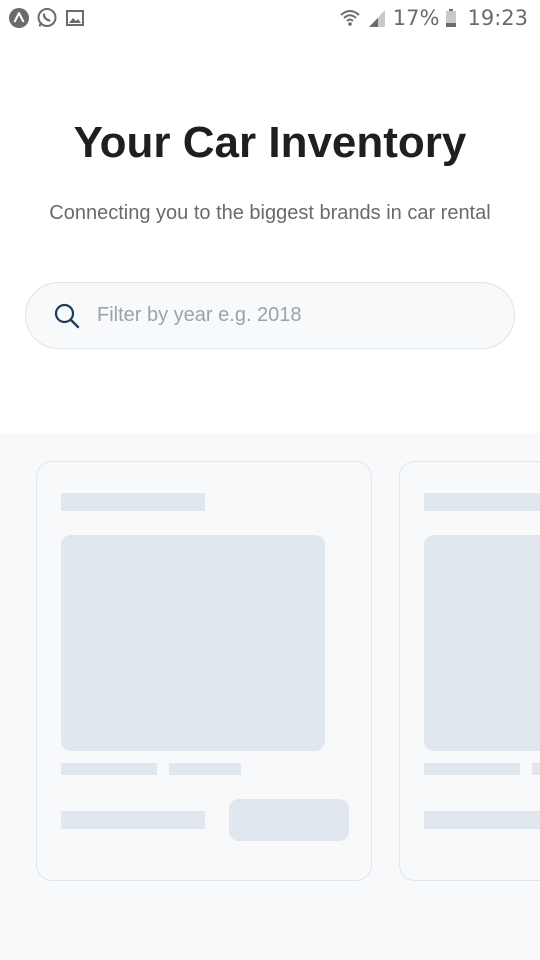 The image size is (540, 960). Describe the element at coordinates (75, 18) in the screenshot. I see `gallery-icon` at that location.